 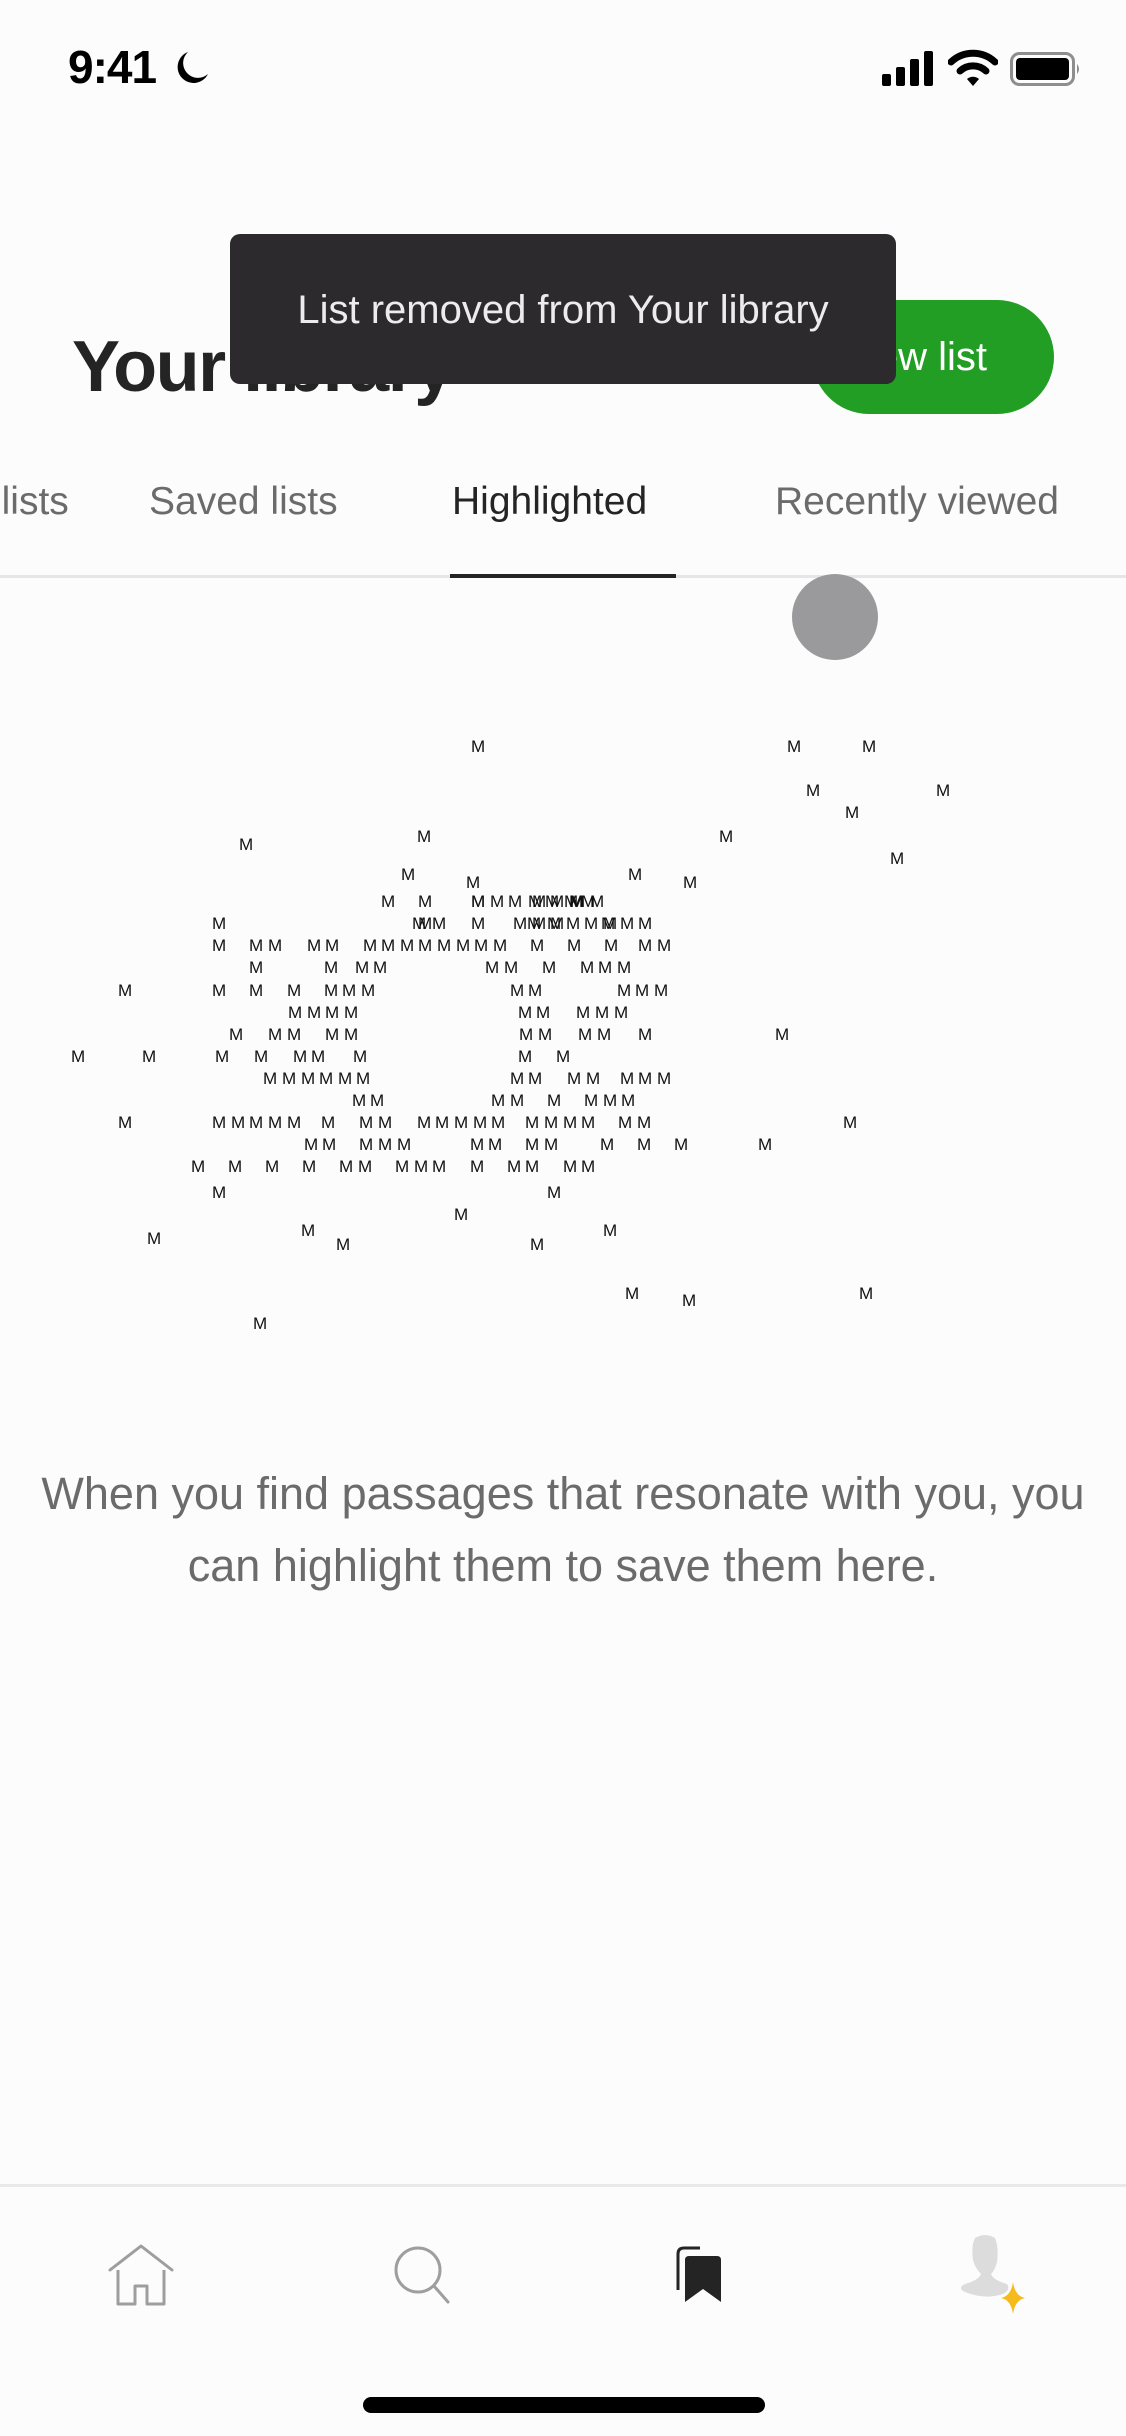 I want to click on home-icon, so click(x=141, y=2275).